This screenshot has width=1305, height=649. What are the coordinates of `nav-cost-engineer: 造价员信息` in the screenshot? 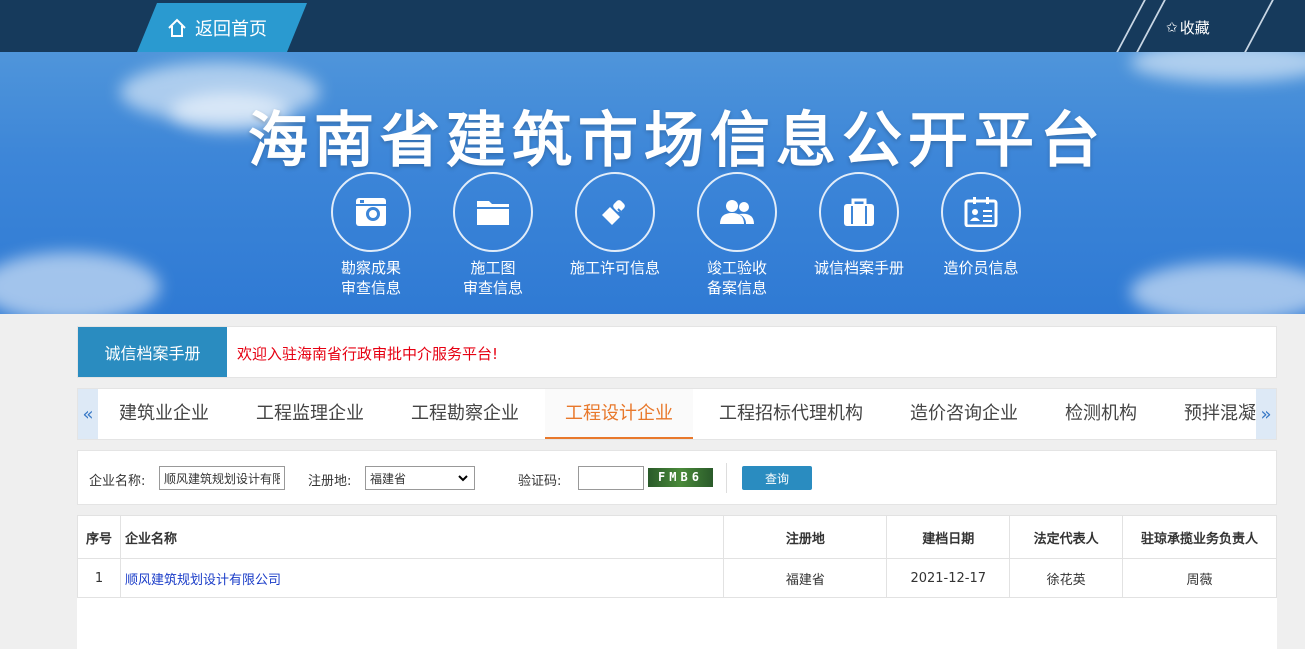 It's located at (981, 225).